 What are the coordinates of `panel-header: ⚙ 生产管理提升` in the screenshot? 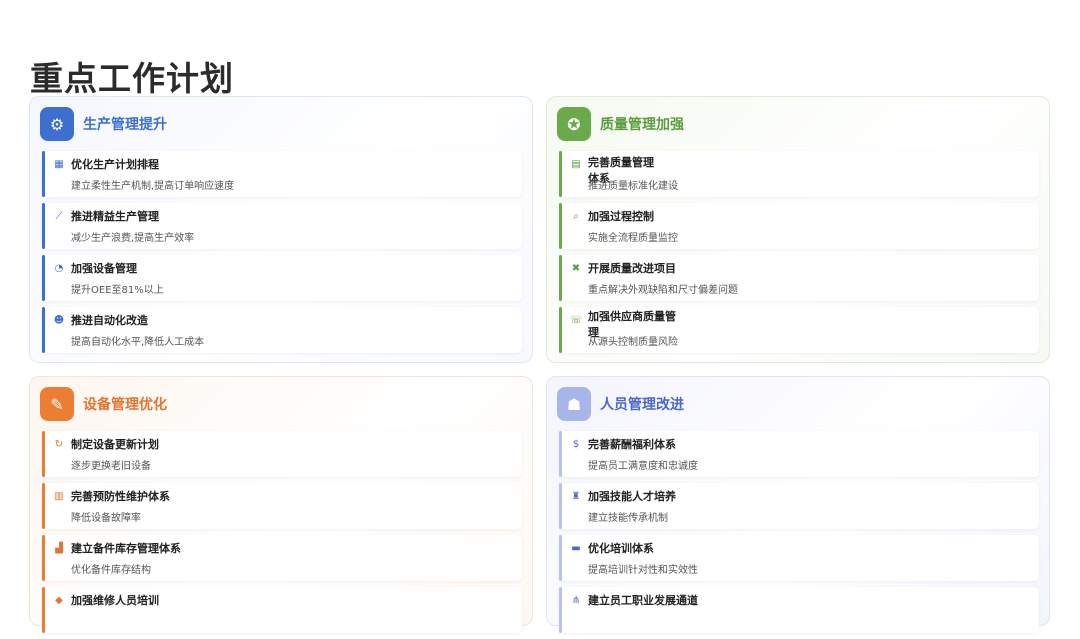 It's located at (103, 124).